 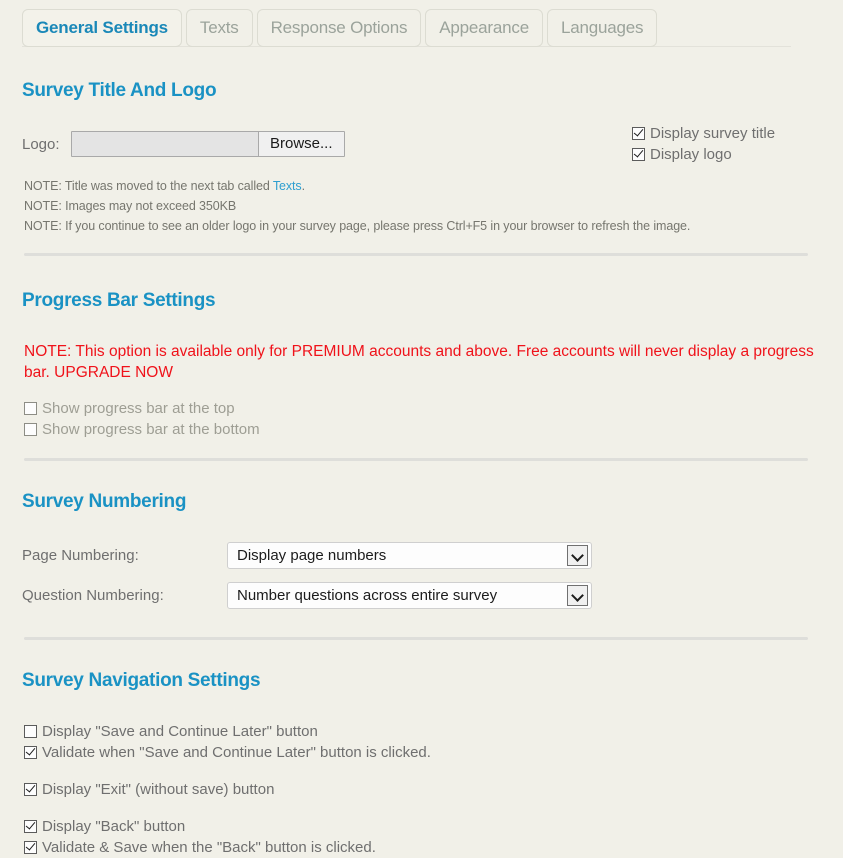 I want to click on navigation-checkbox-group-exit: Display "Exit" (without save) button, so click(x=433, y=789).